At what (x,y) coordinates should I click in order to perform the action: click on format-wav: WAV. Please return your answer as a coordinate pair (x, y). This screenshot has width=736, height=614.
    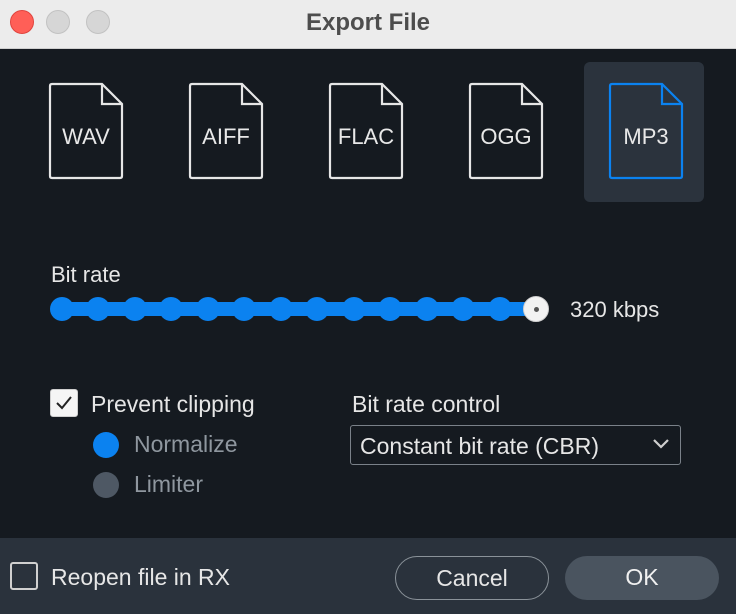
    Looking at the image, I should click on (84, 132).